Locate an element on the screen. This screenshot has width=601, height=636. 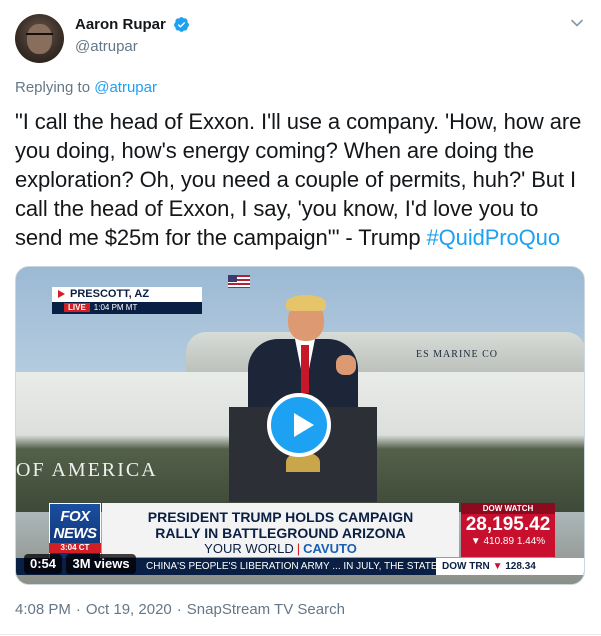
verified-badge-icon is located at coordinates (182, 25).